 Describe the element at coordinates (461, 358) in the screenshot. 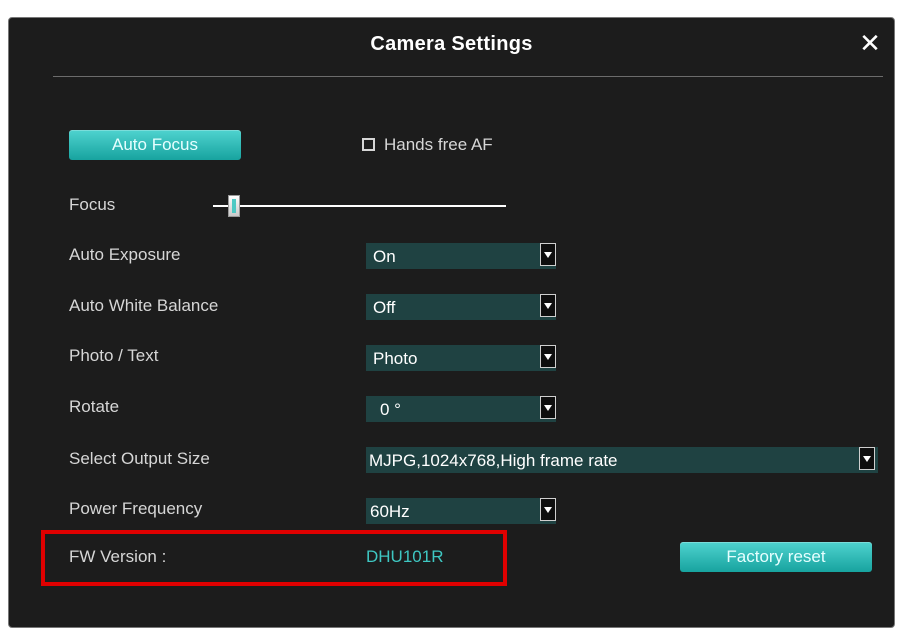

I see `photo-text-select: Photo` at that location.